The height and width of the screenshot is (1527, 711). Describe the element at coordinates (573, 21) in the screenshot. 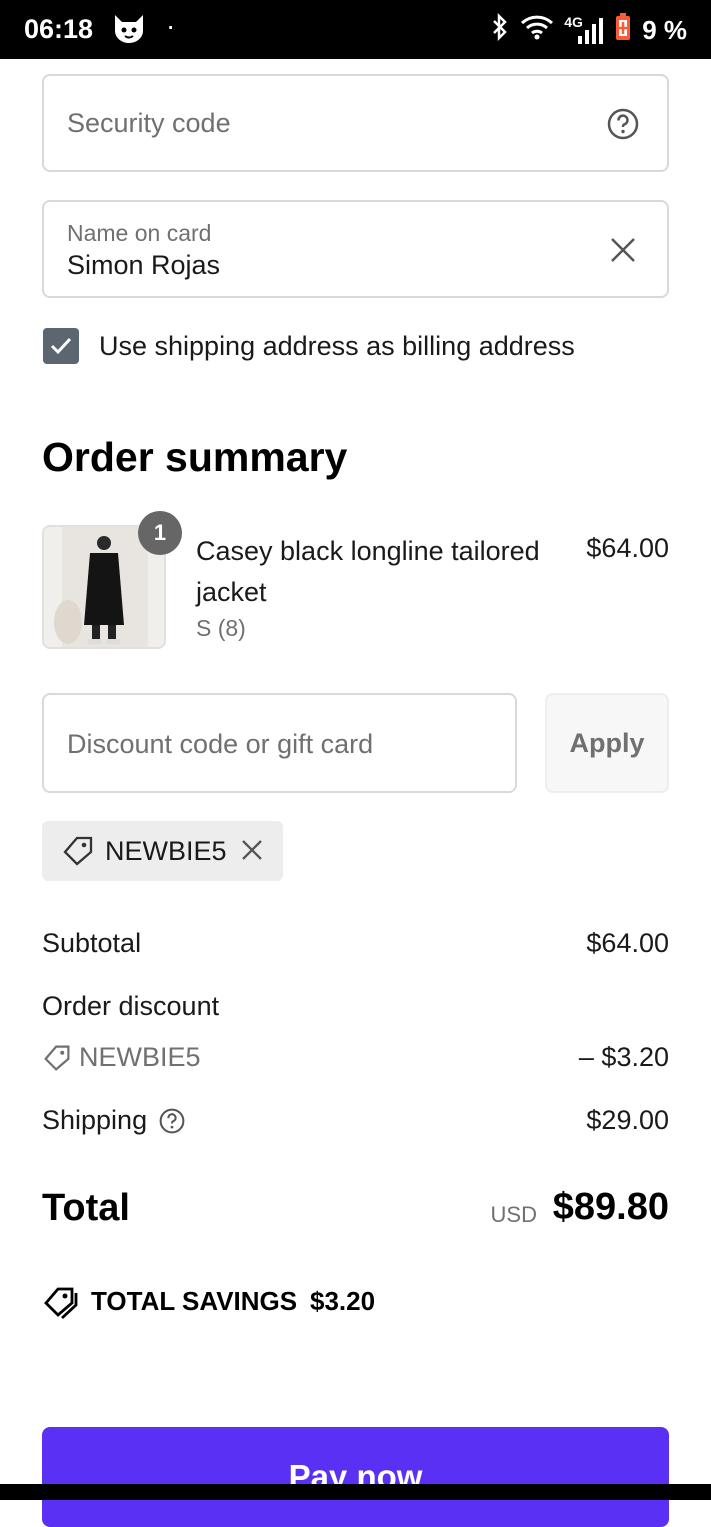

I see `network-type: 4G` at that location.